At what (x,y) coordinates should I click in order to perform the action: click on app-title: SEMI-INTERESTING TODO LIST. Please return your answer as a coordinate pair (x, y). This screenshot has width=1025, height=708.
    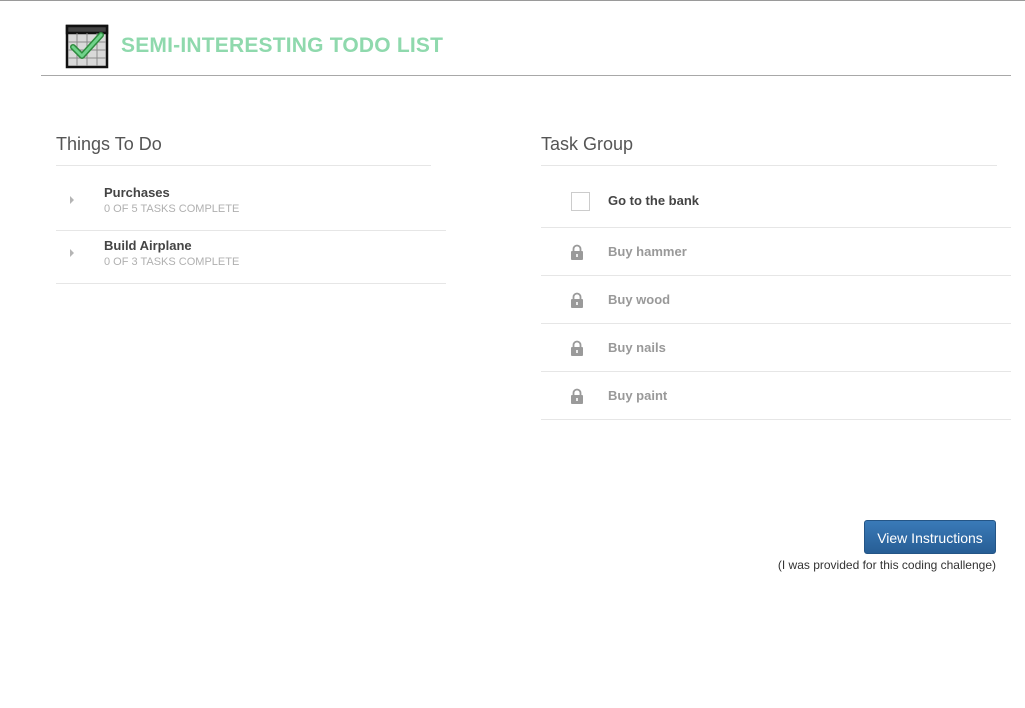
    Looking at the image, I should click on (282, 45).